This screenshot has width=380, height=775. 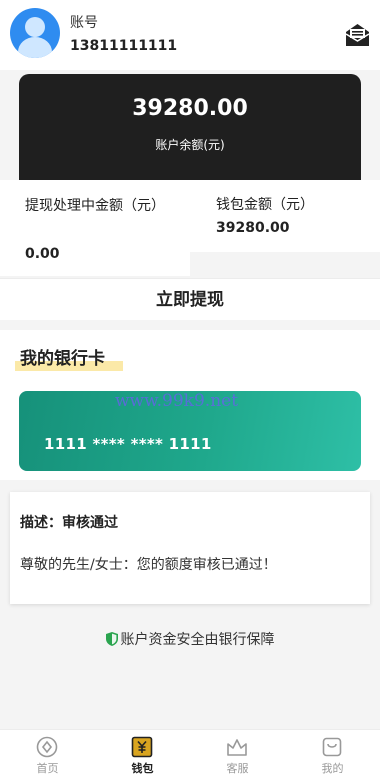 I want to click on tab-profile: 我的, so click(x=332, y=752).